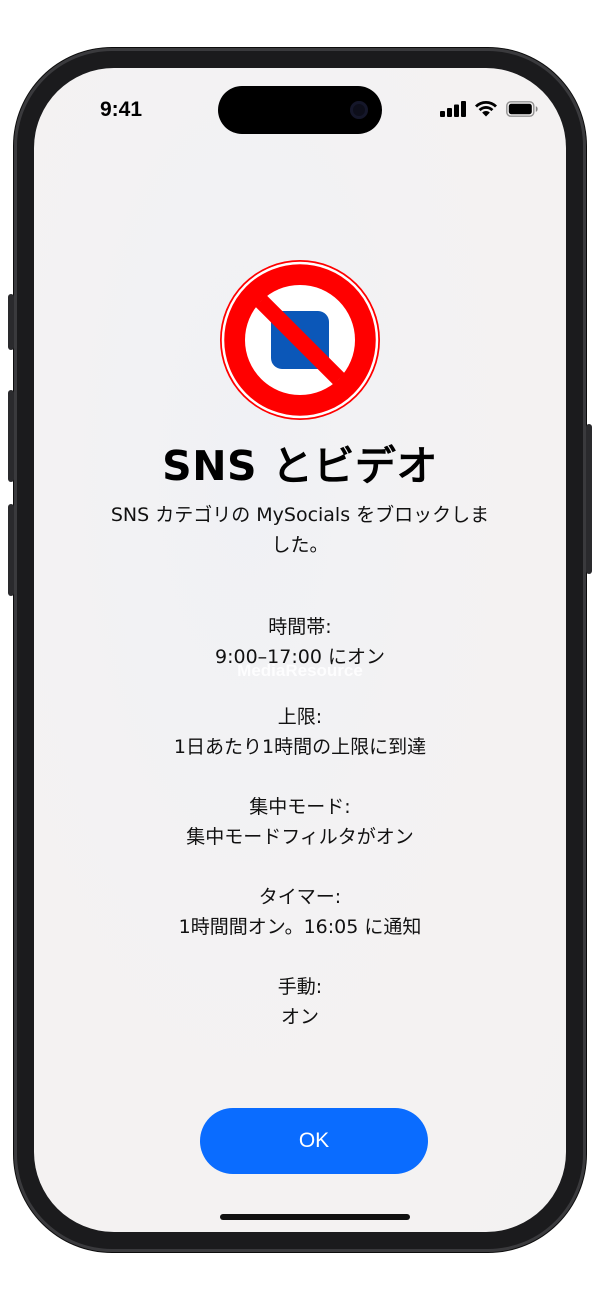 The width and height of the screenshot is (600, 1300). I want to click on status-time: 9:41, so click(121, 109).